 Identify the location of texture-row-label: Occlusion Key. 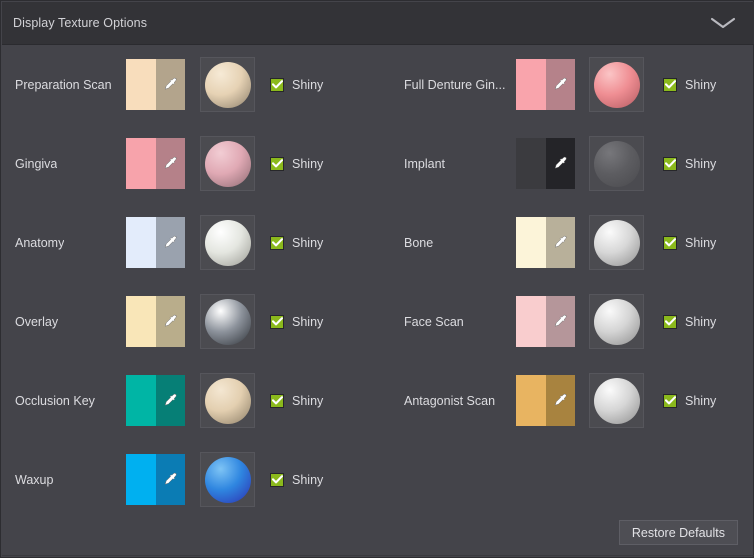
(55, 400).